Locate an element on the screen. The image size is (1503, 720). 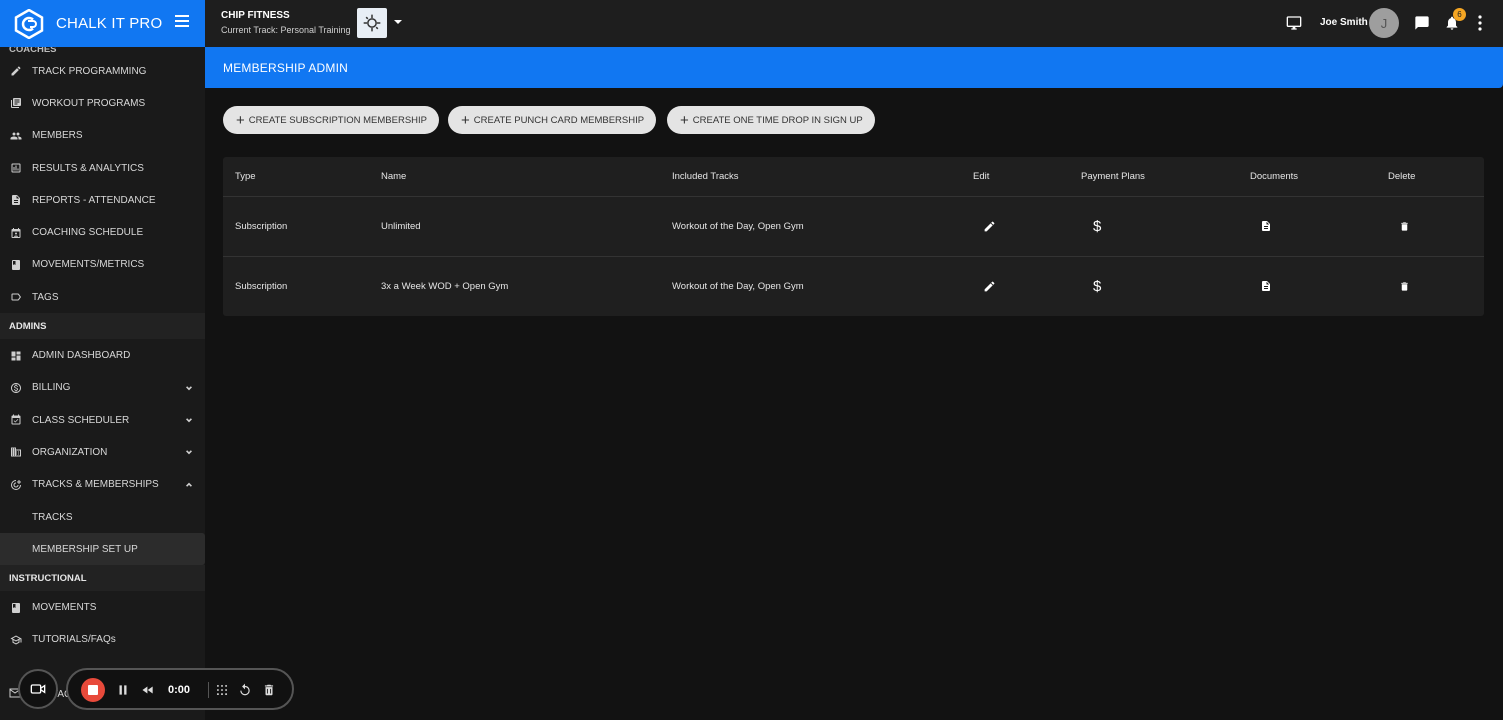
school-icon is located at coordinates (16, 640).